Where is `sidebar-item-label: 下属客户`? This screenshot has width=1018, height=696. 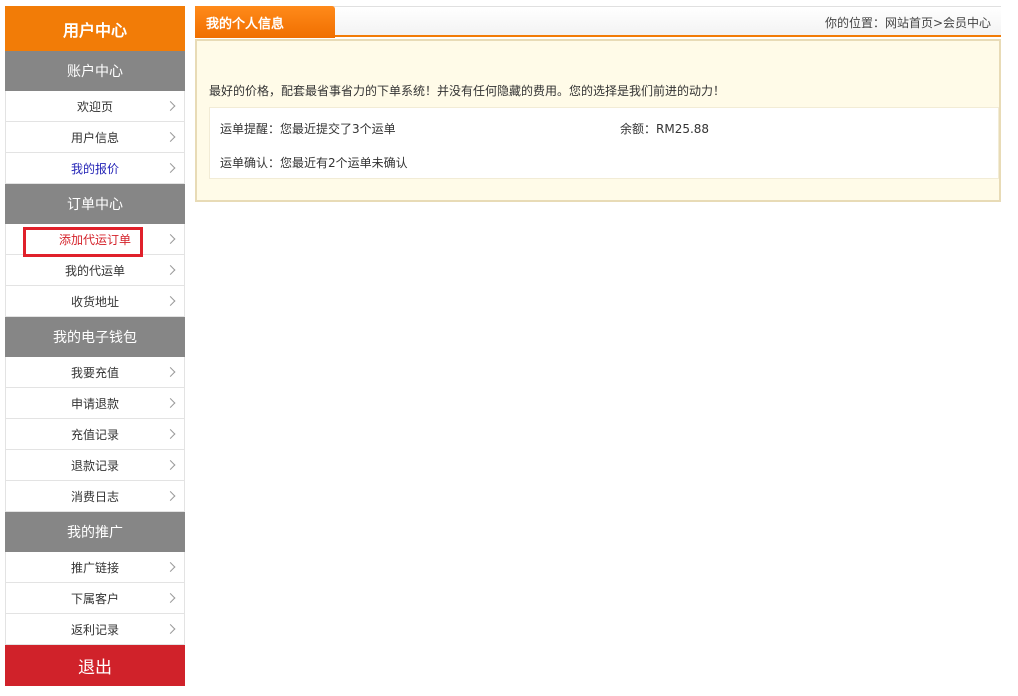
sidebar-item-label: 下属客户 is located at coordinates (94, 598).